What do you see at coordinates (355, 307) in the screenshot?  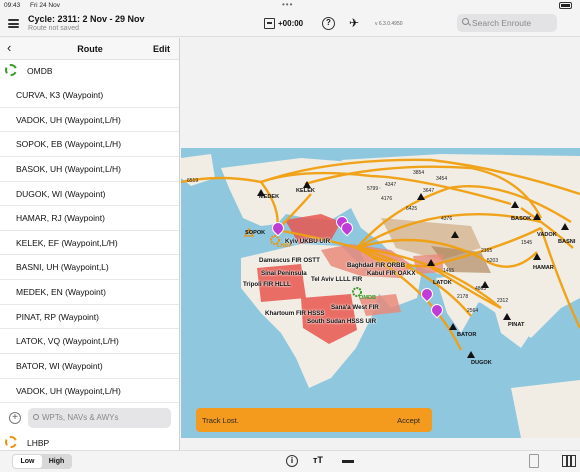 I see `fir-label-sanaa: Sana'a West FIR` at bounding box center [355, 307].